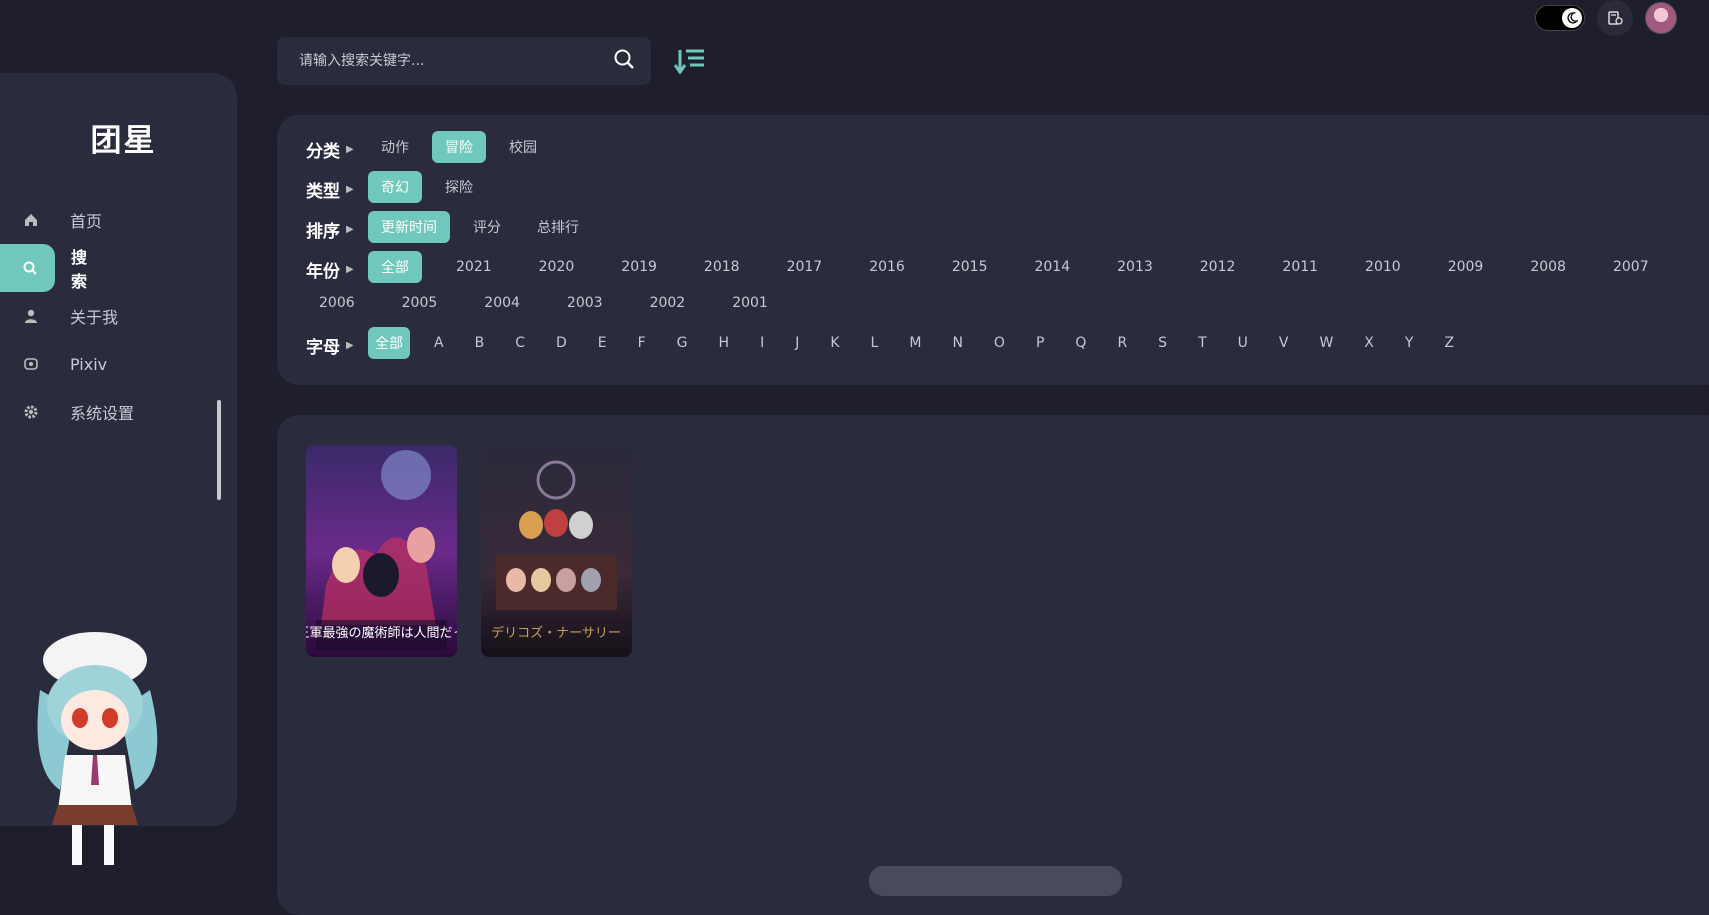  I want to click on svg-text: 魔王軍最強の魔術師は人間だった, so click(381, 633).